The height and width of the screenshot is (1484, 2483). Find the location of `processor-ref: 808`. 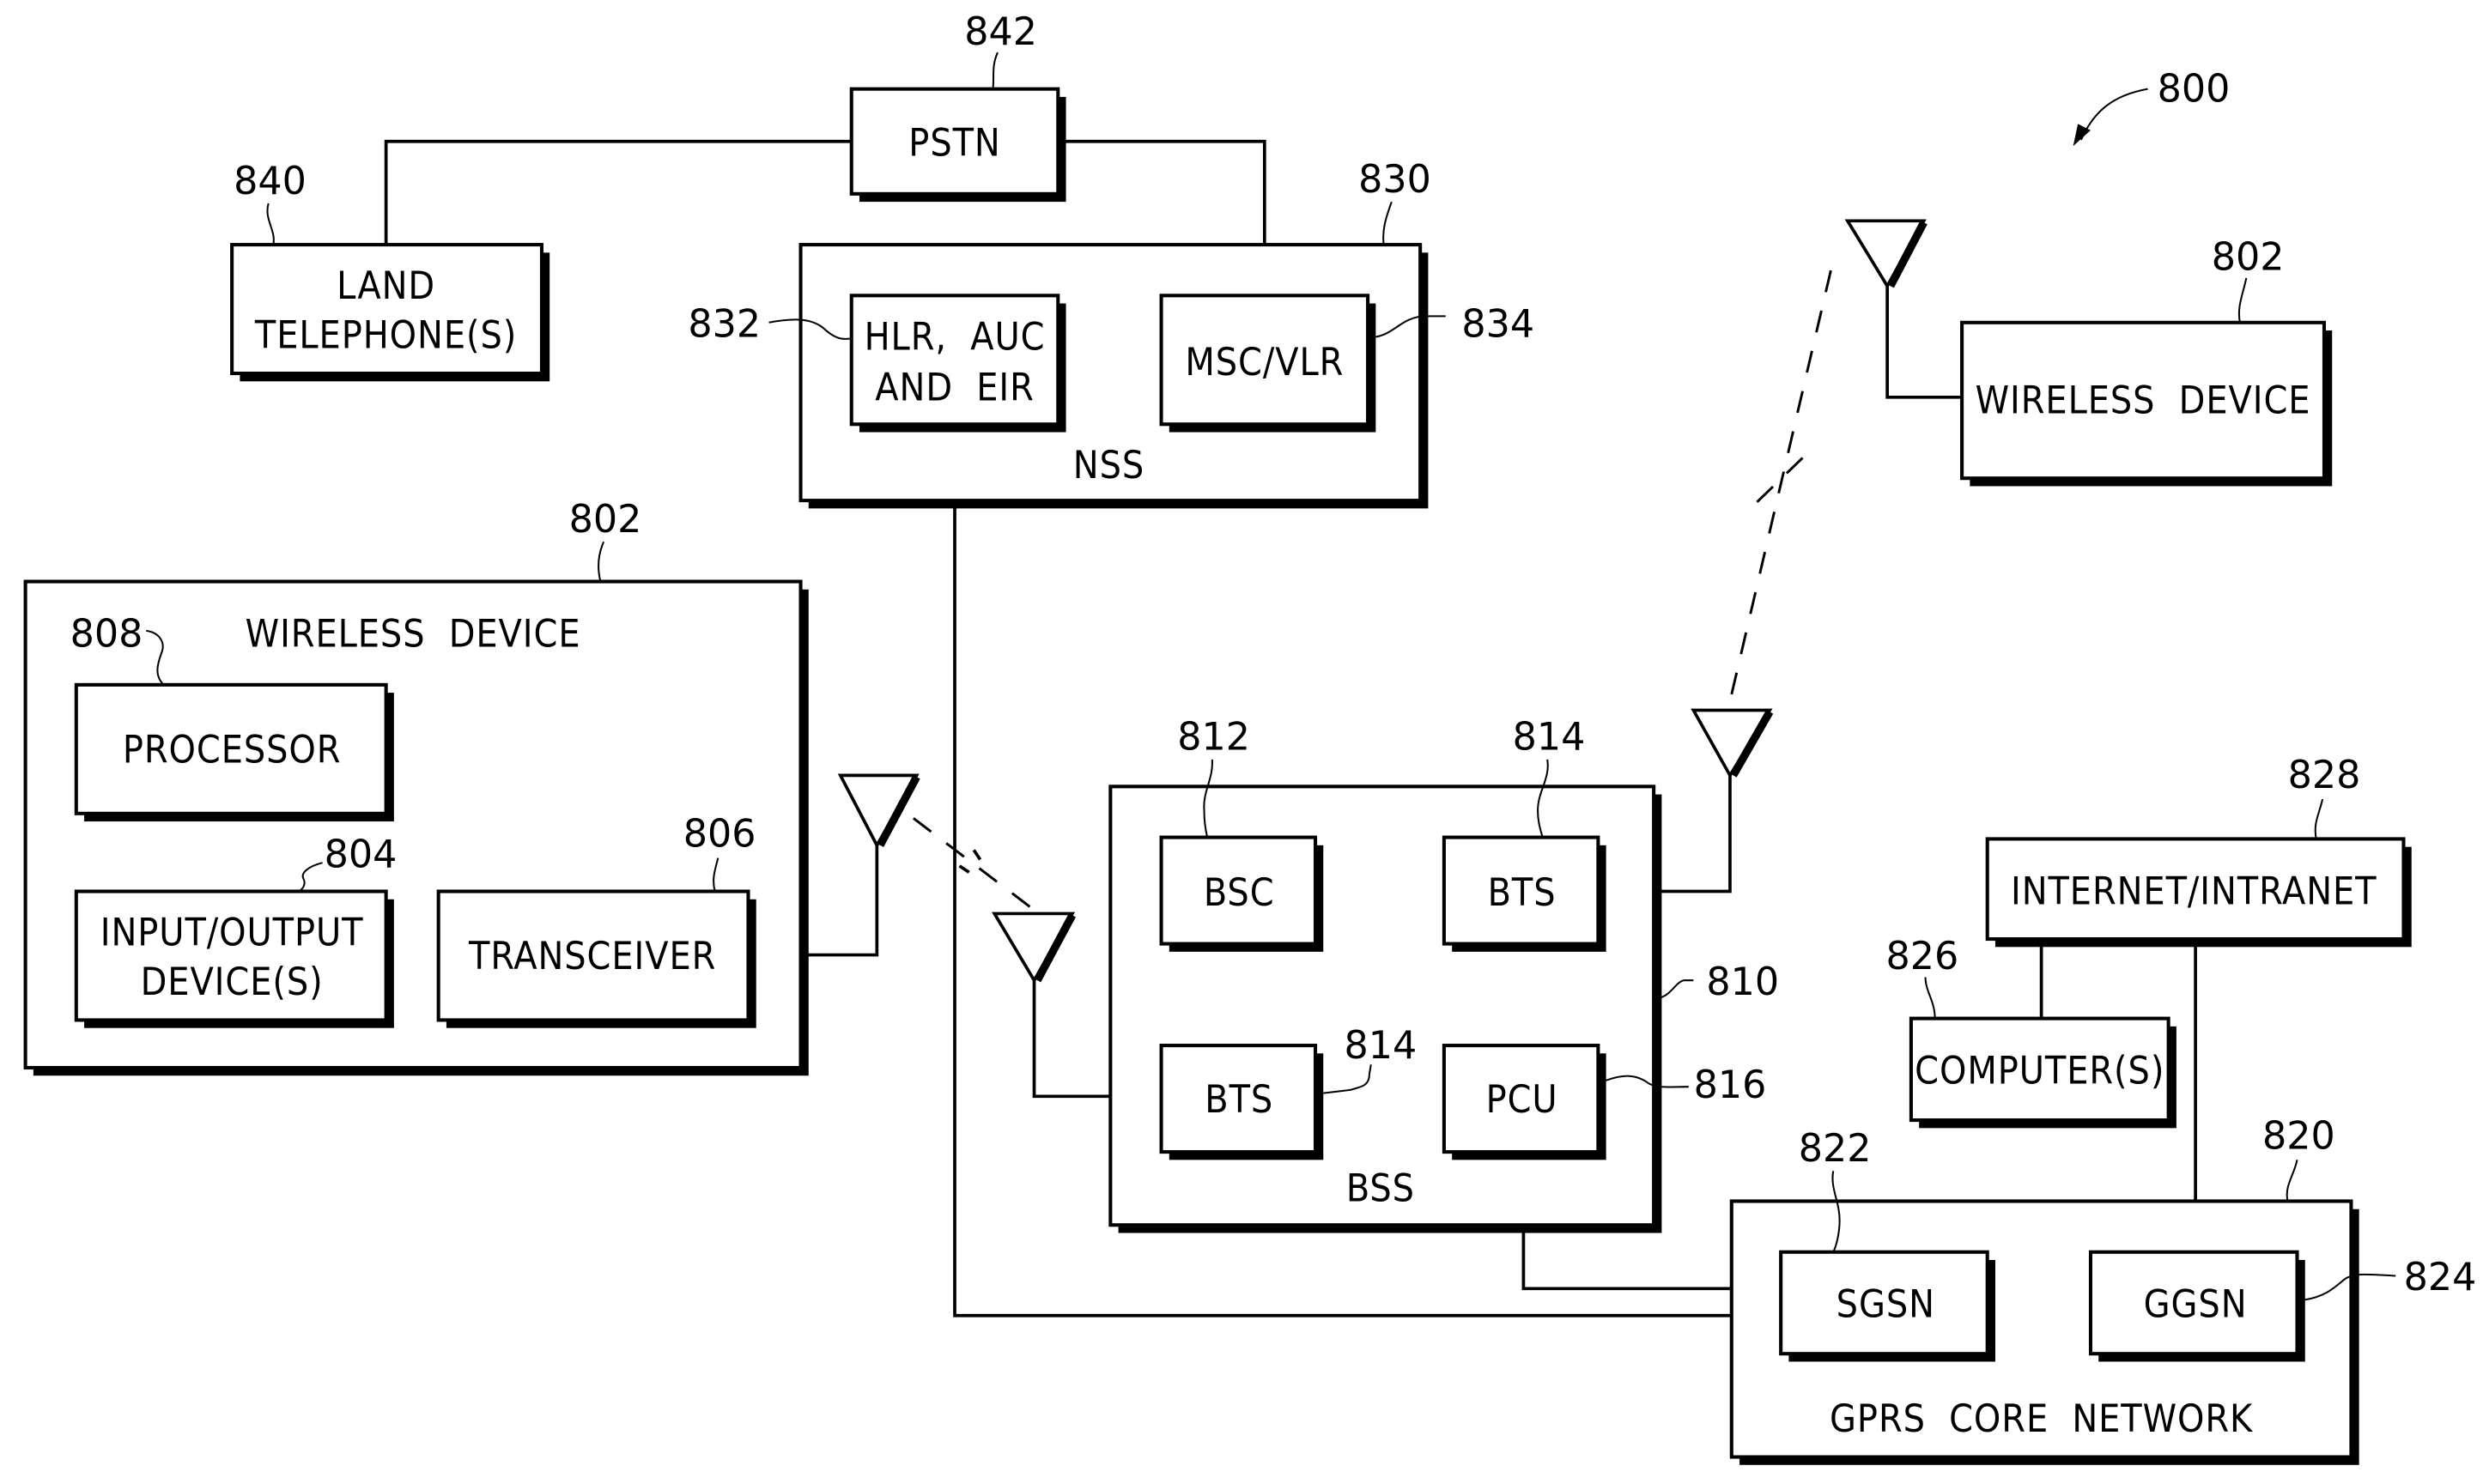

processor-ref: 808 is located at coordinates (106, 634).